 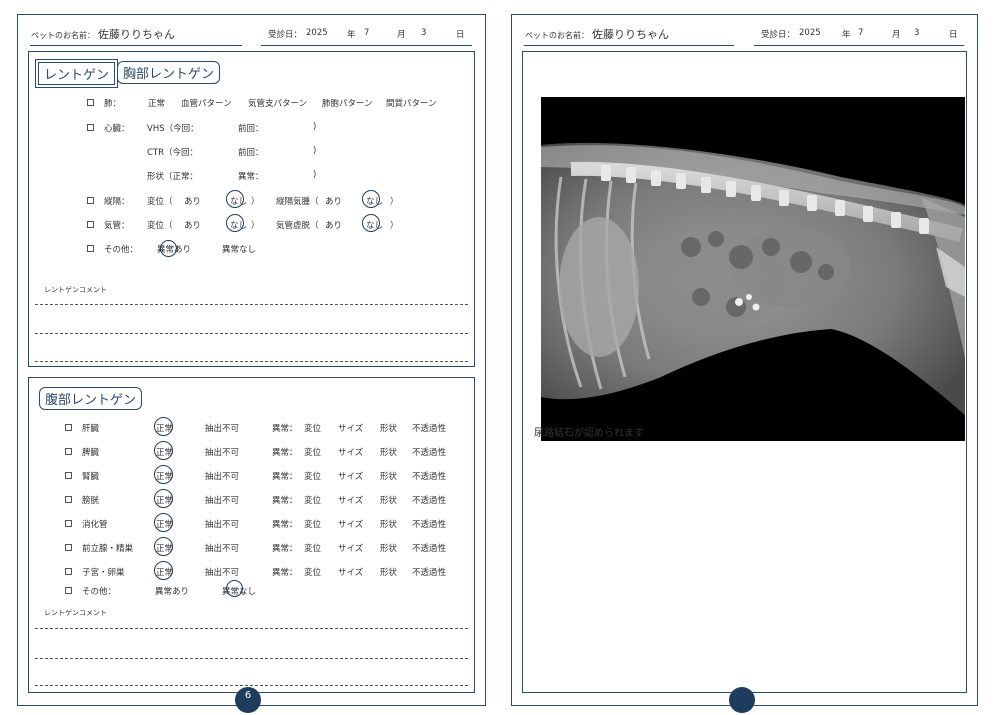 I want to click on visit-date-underline, so click(x=859, y=45).